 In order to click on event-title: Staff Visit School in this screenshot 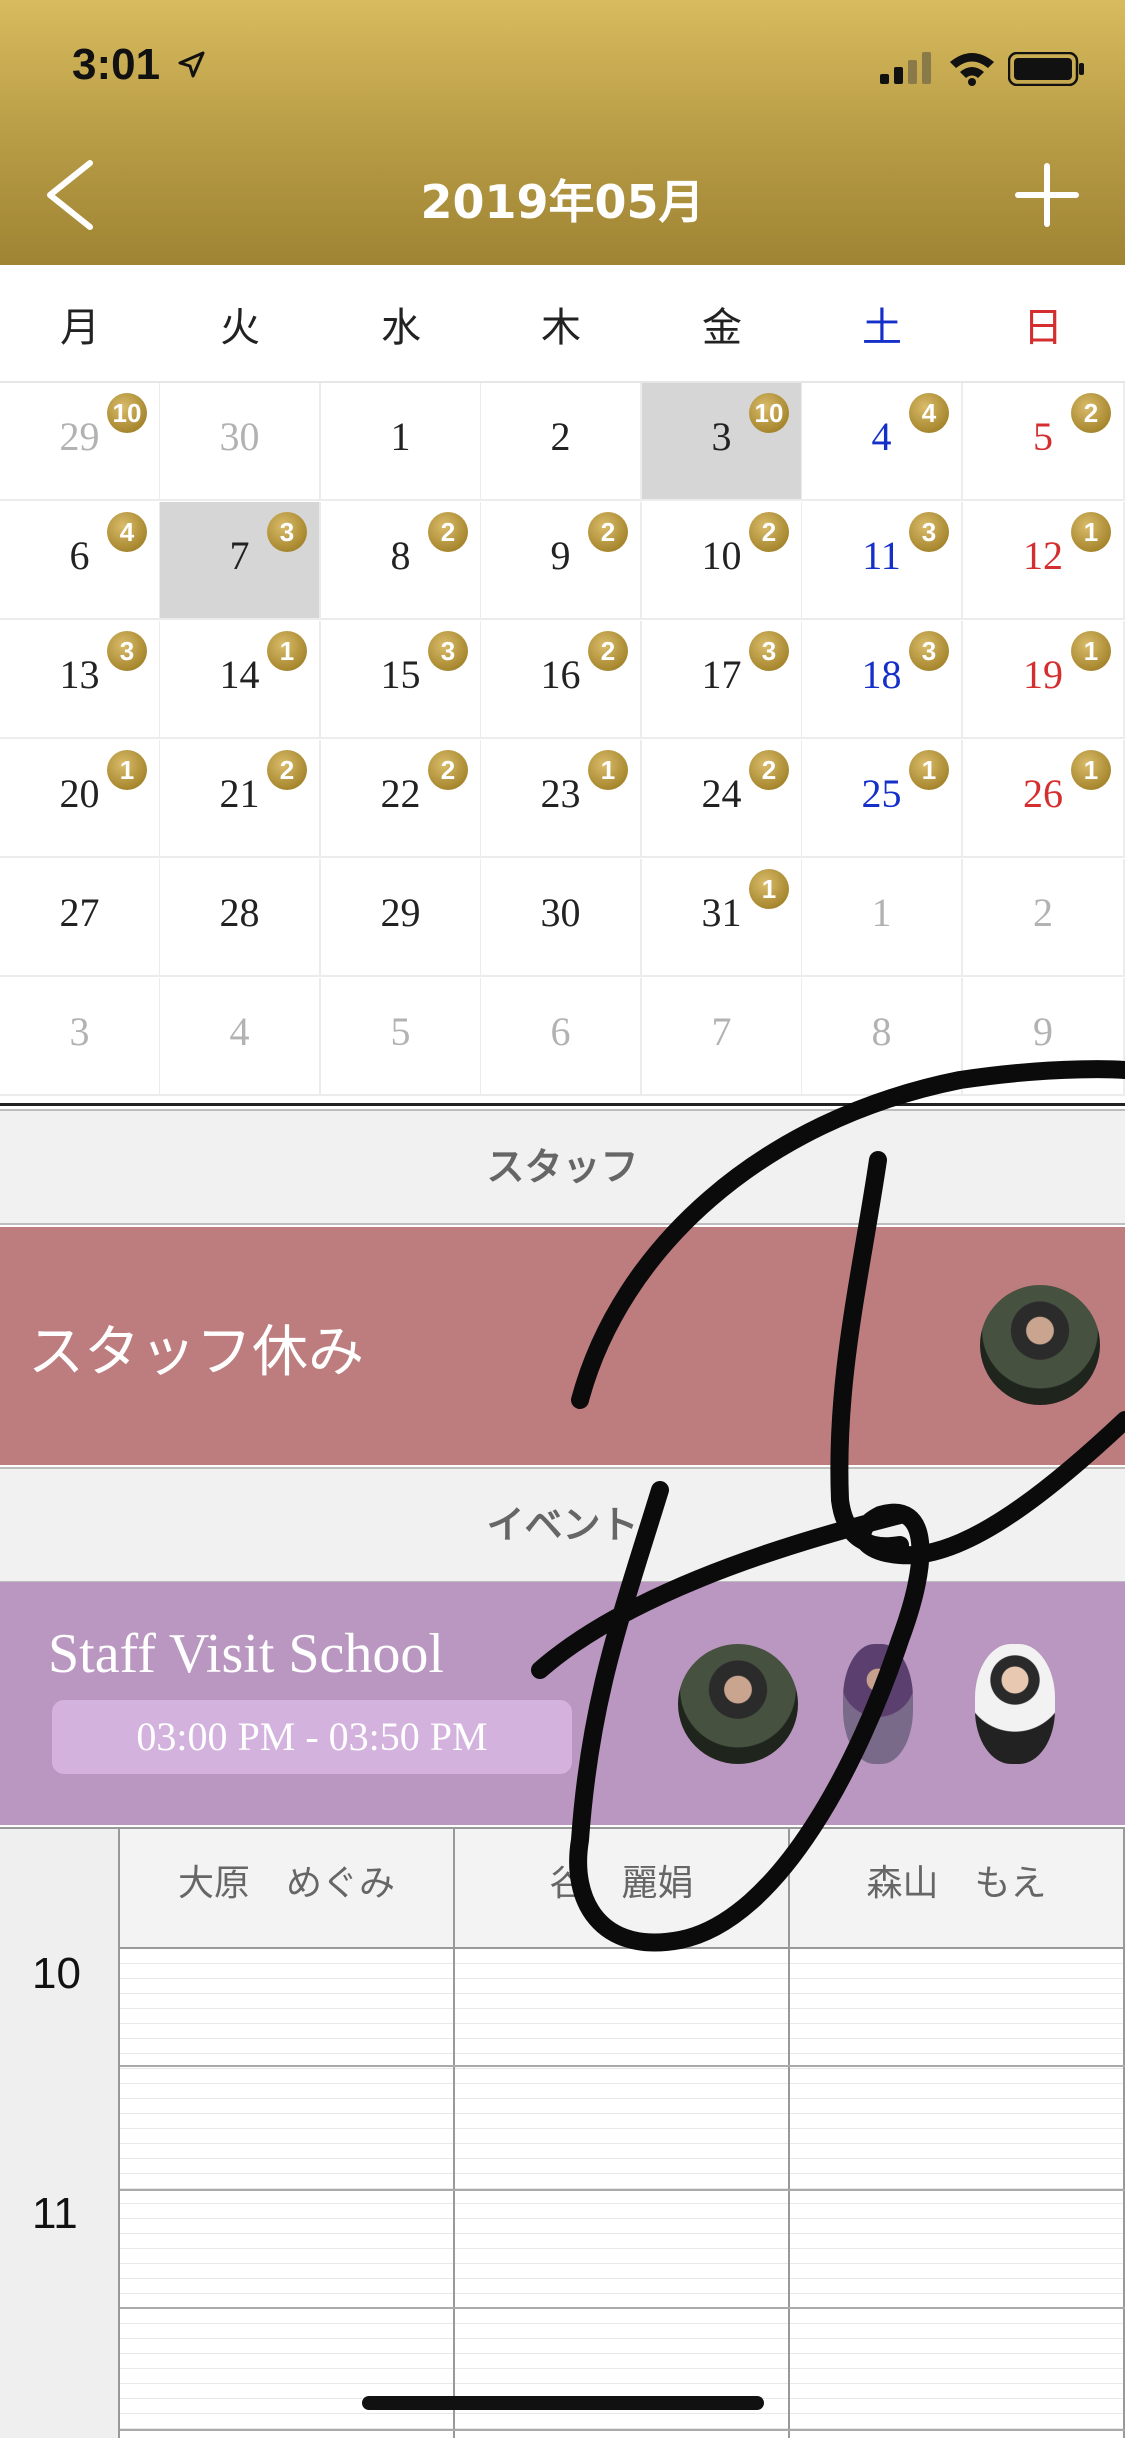, I will do `click(246, 1654)`.